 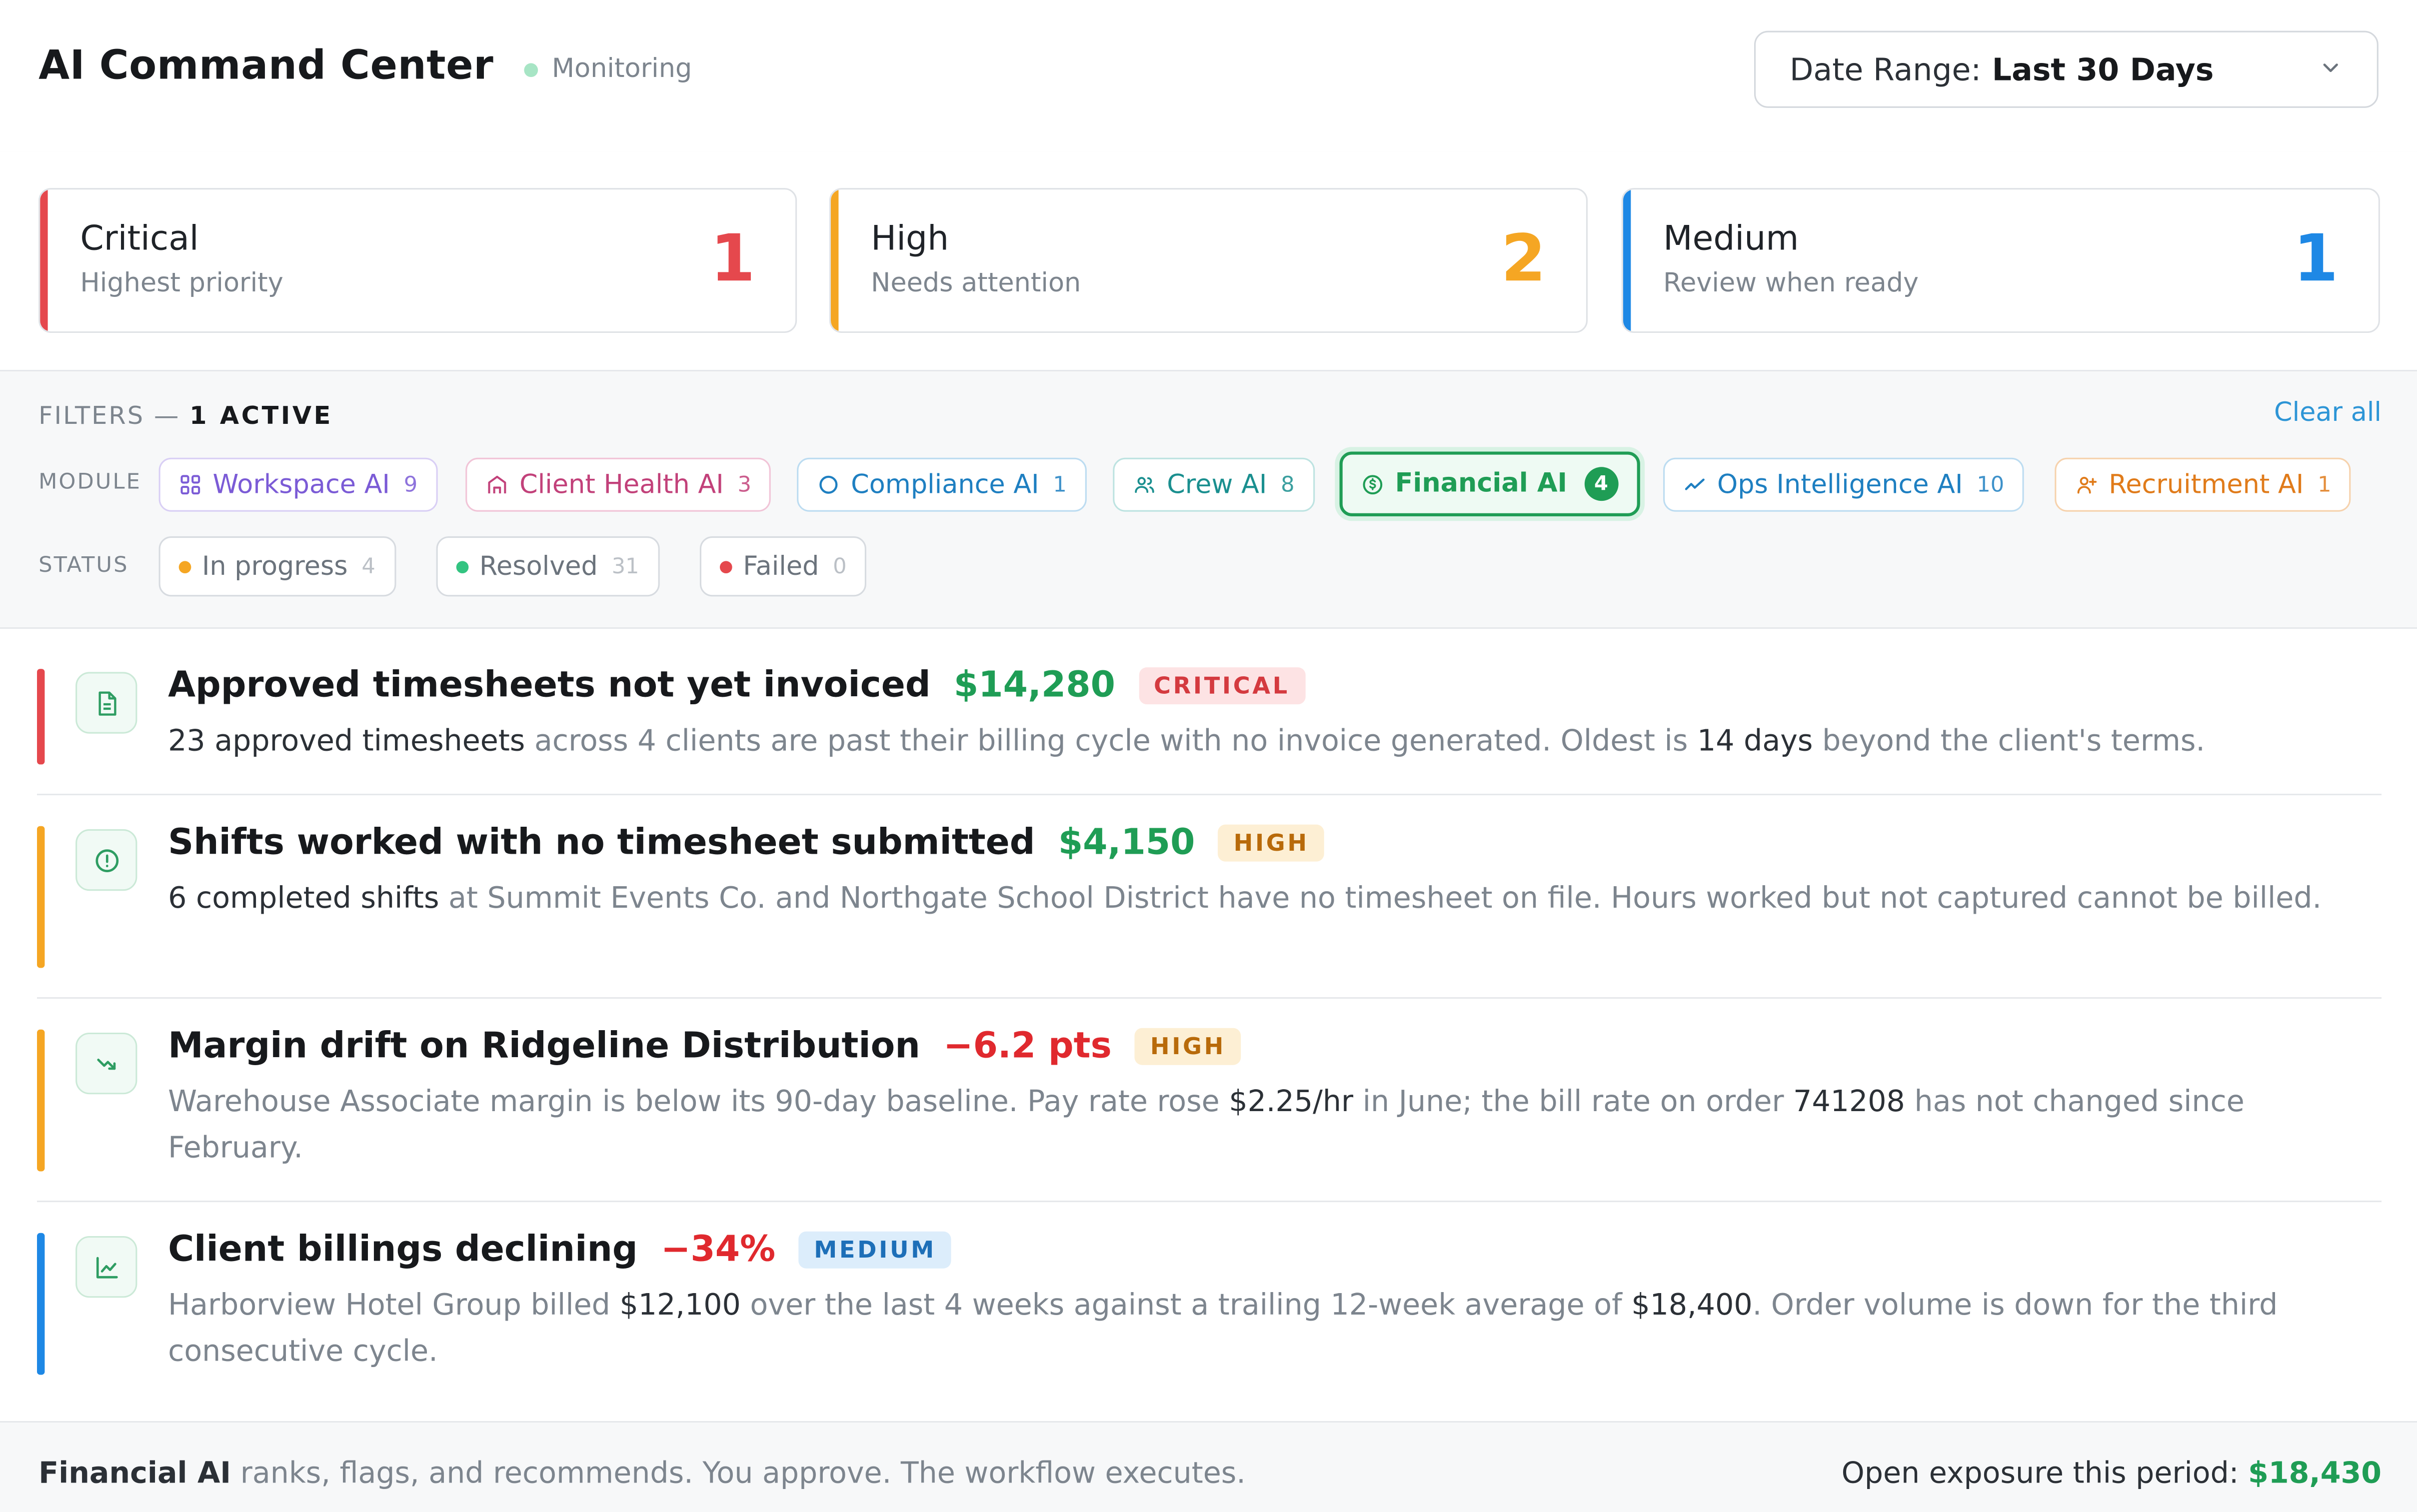 What do you see at coordinates (1844, 485) in the screenshot?
I see `filter-chip-ops-intelligence-ai: Ops Intelligence AI 10` at bounding box center [1844, 485].